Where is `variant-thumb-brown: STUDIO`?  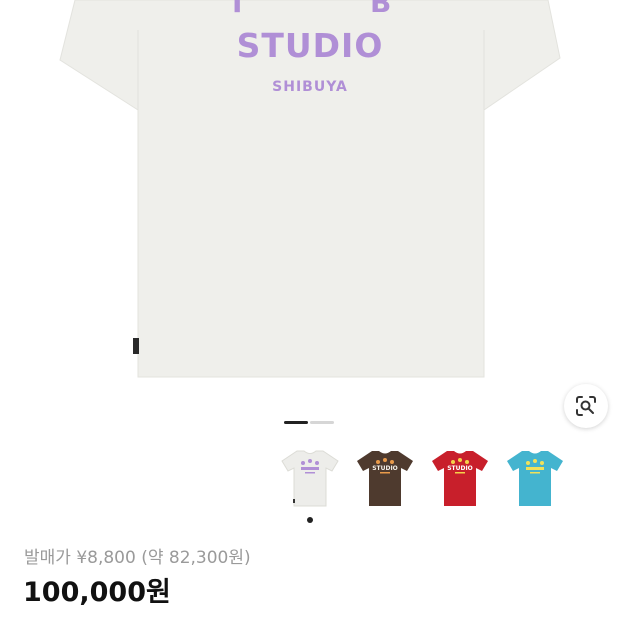
variant-thumb-brown: STUDIO is located at coordinates (385, 478).